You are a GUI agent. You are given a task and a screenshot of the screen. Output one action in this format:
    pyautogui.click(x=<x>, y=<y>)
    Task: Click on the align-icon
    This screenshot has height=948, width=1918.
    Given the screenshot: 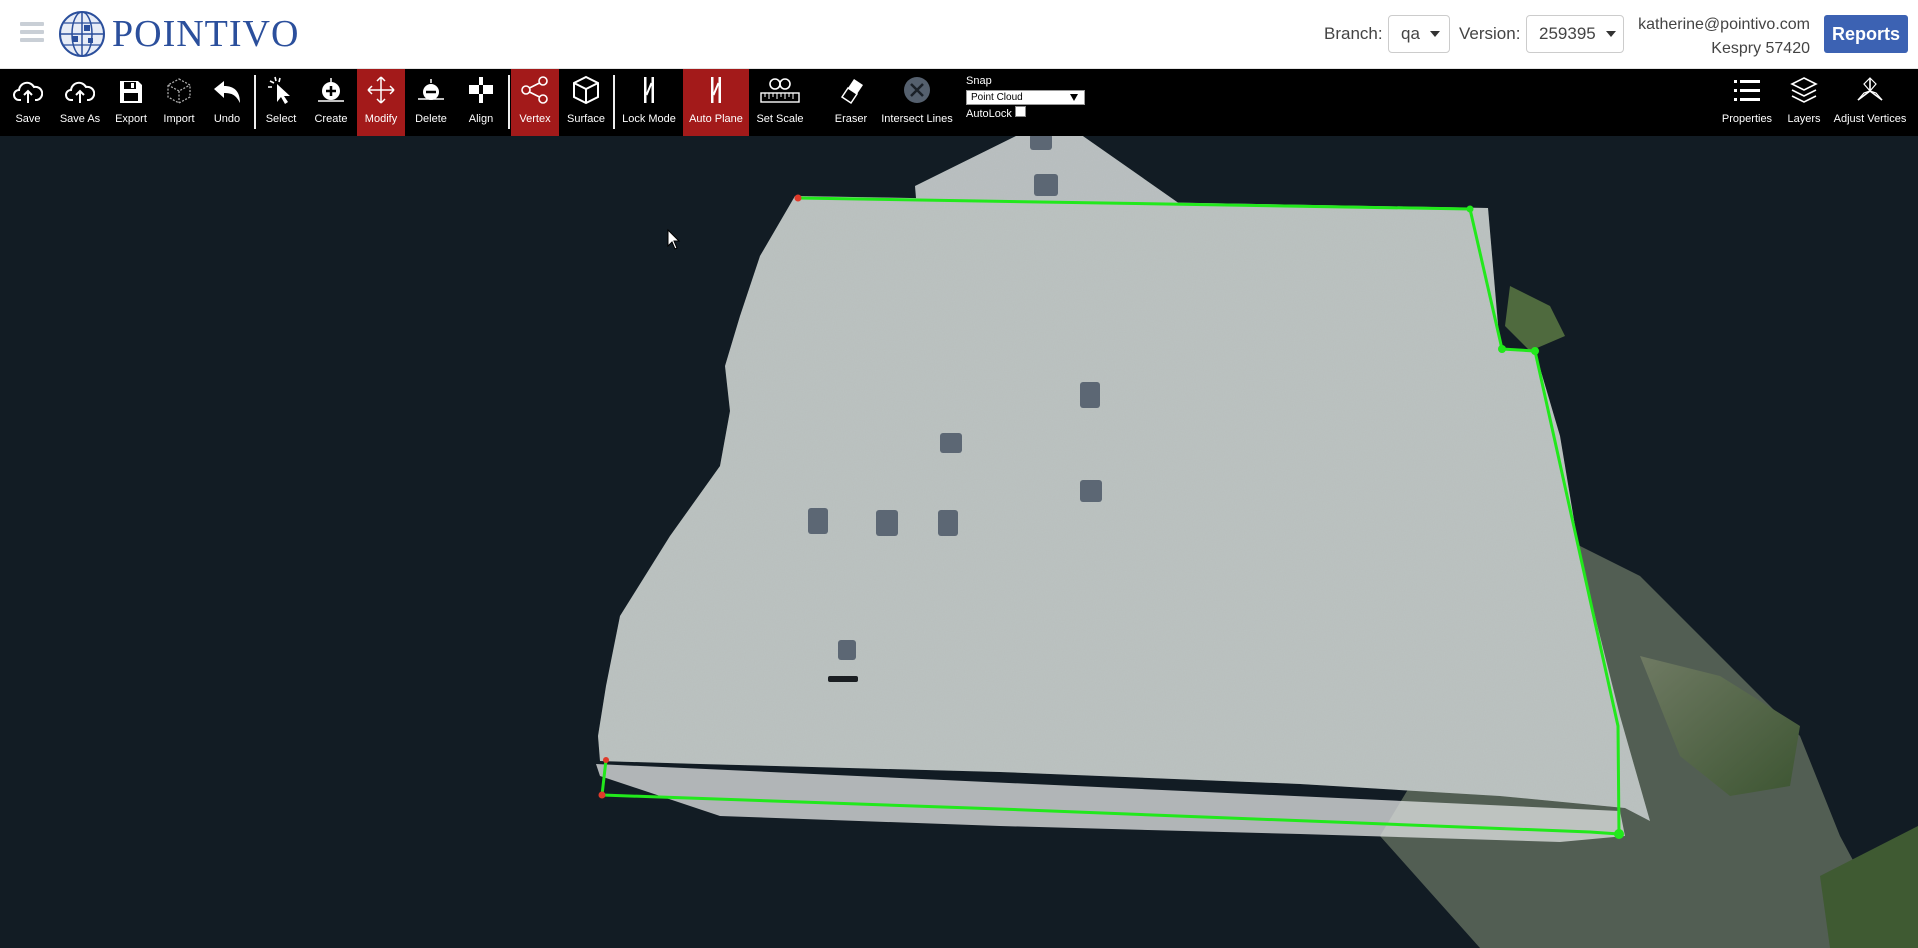 What is the action you would take?
    pyautogui.click(x=481, y=90)
    